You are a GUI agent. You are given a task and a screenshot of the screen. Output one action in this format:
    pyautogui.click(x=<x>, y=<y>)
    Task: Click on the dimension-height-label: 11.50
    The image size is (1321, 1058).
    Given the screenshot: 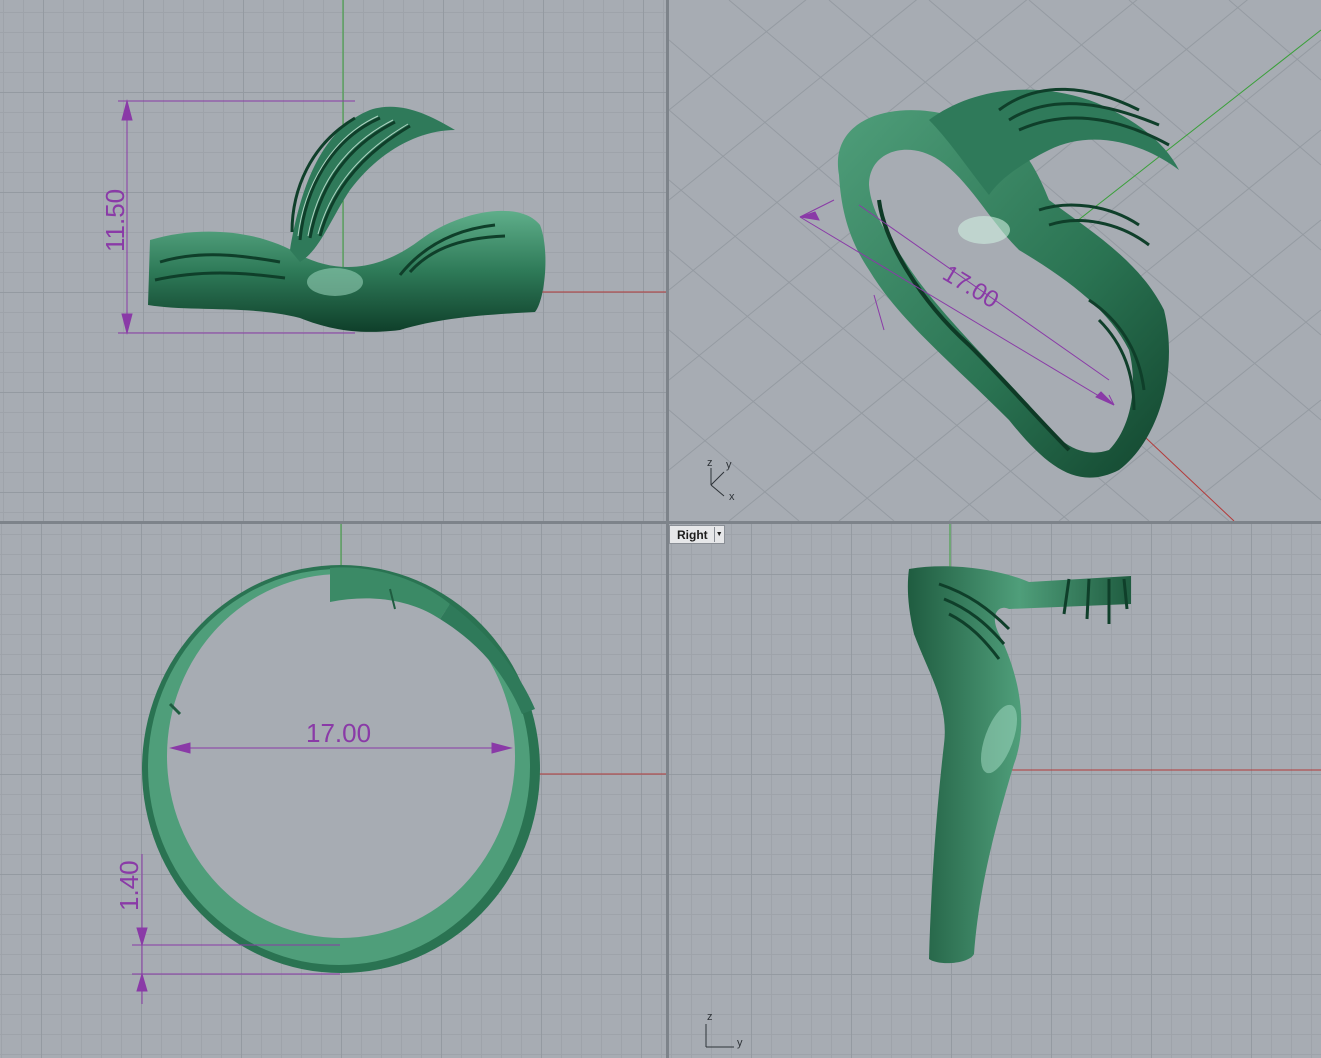 What is the action you would take?
    pyautogui.click(x=115, y=220)
    